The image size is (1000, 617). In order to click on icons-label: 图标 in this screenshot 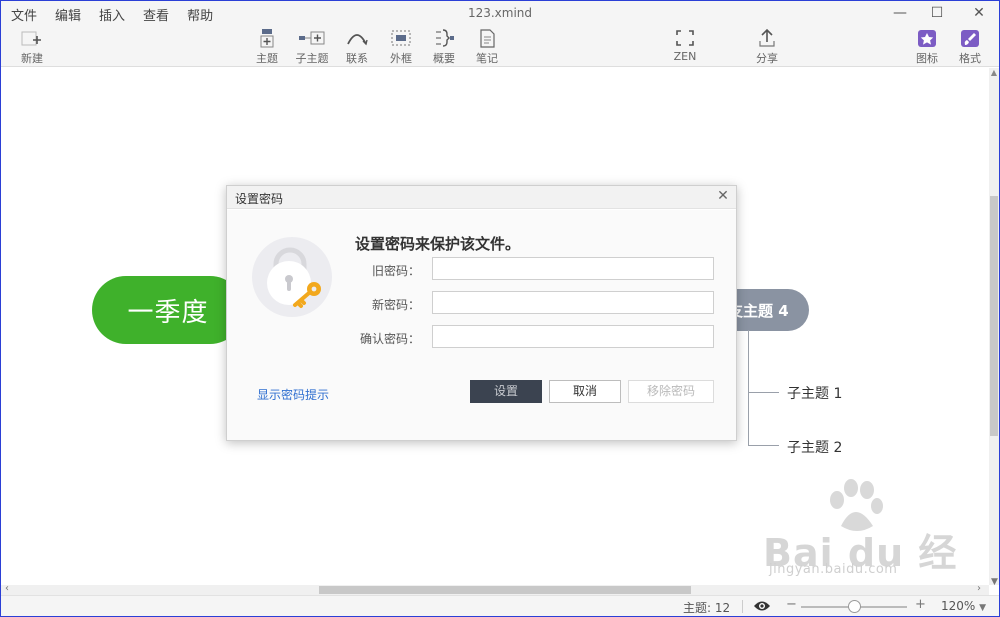, I will do `click(927, 58)`.